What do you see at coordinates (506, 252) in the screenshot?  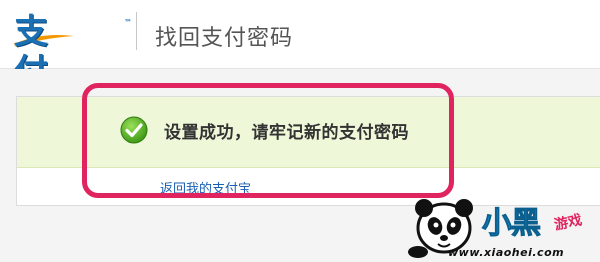 I see `watermark-url: www.xiaohei.com` at bounding box center [506, 252].